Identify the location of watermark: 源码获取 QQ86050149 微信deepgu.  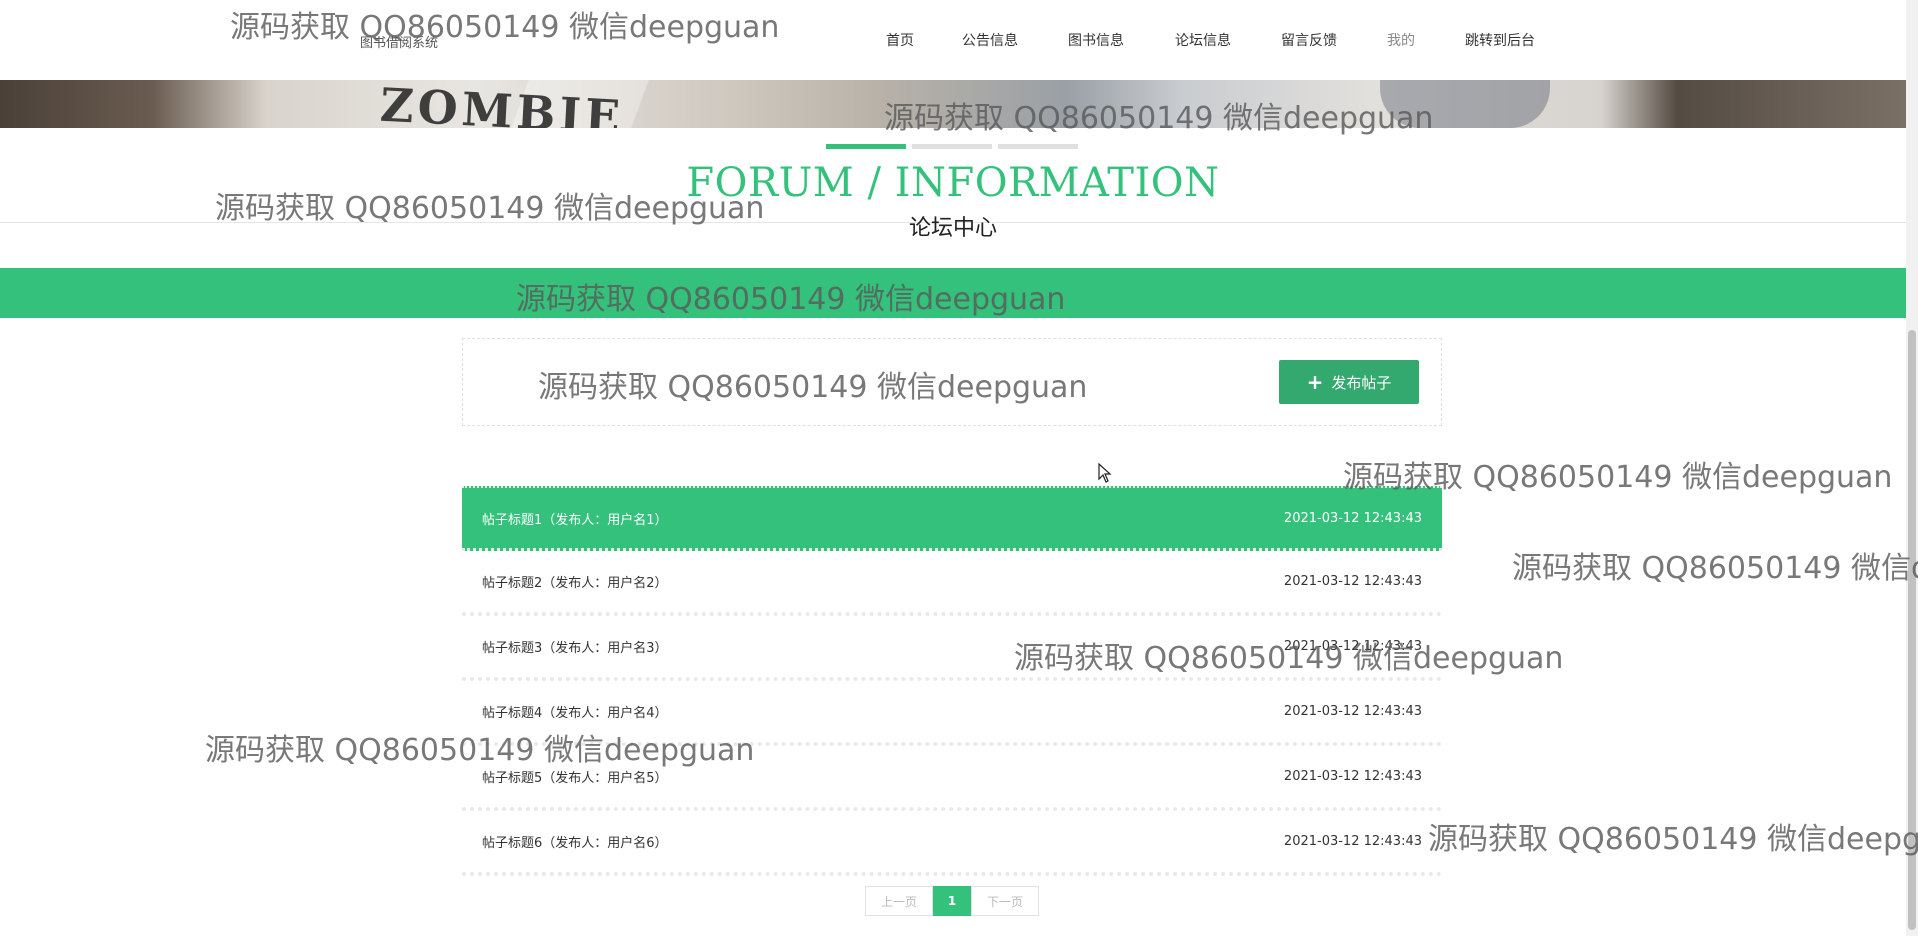
(1673, 839).